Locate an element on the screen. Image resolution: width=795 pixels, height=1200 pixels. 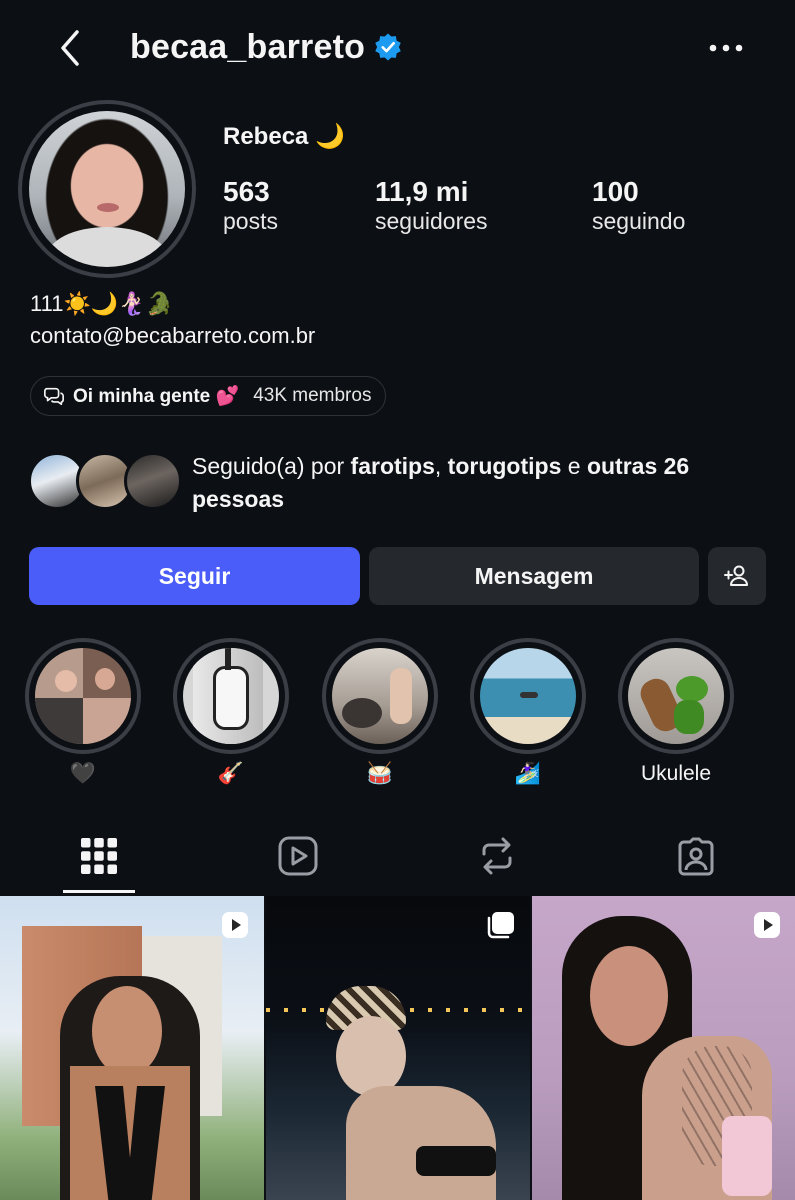
back-button is located at coordinates (70, 48).